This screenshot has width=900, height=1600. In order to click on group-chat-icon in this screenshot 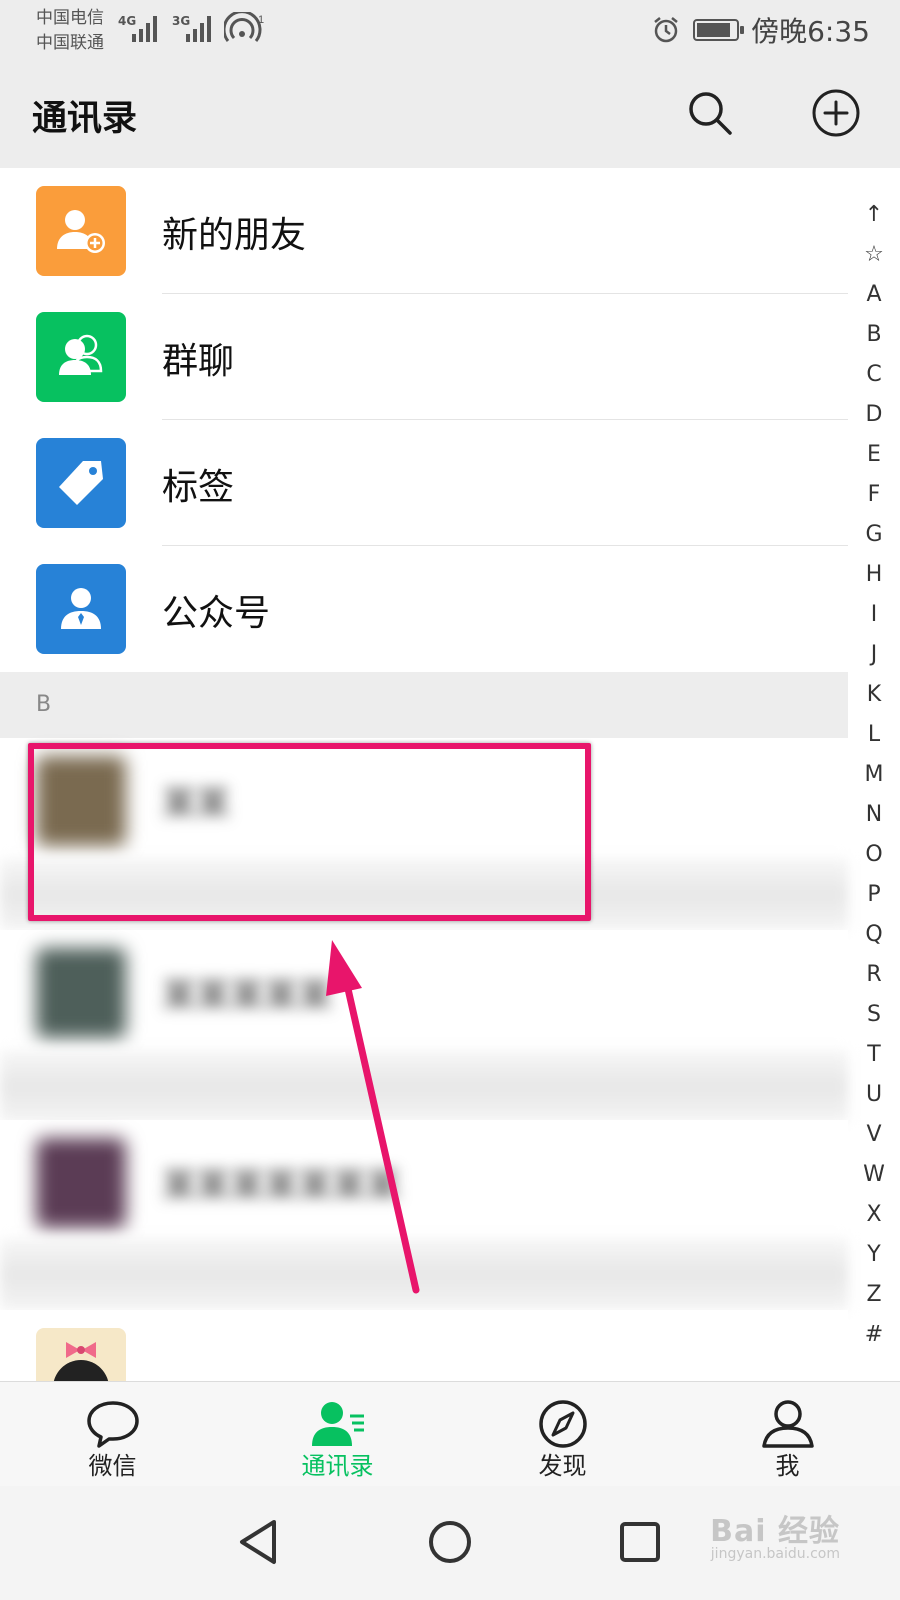, I will do `click(81, 354)`.